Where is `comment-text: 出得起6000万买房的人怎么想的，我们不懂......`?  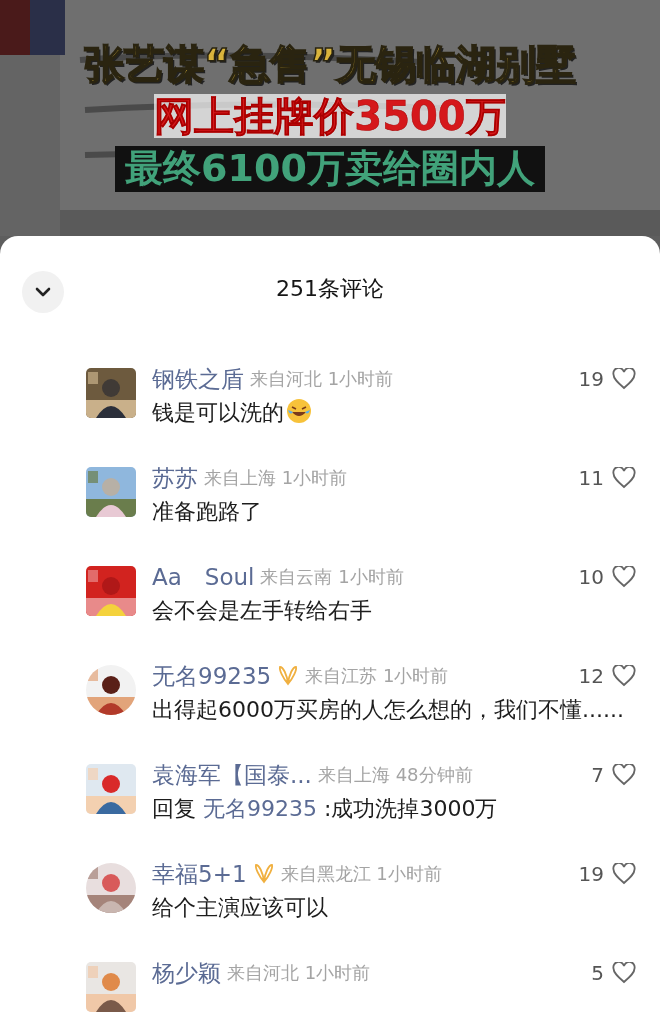 comment-text: 出得起6000万买房的人怎么想的，我们不懂...... is located at coordinates (388, 710).